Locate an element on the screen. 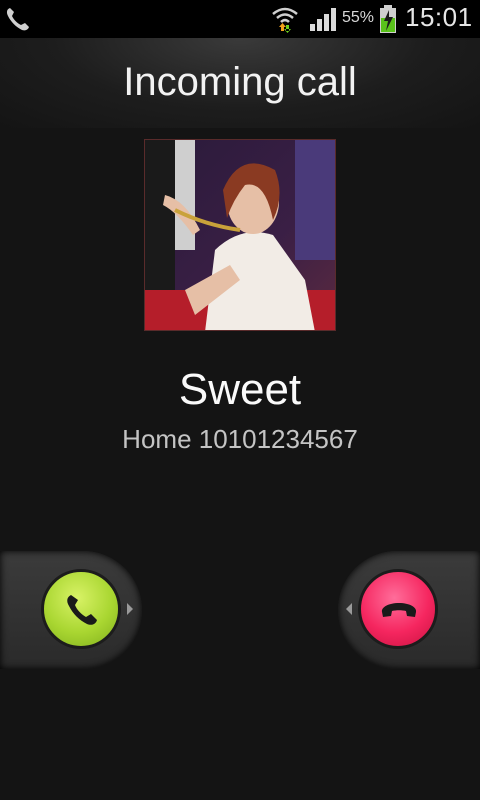  decline-phone-icon is located at coordinates (399, 610).